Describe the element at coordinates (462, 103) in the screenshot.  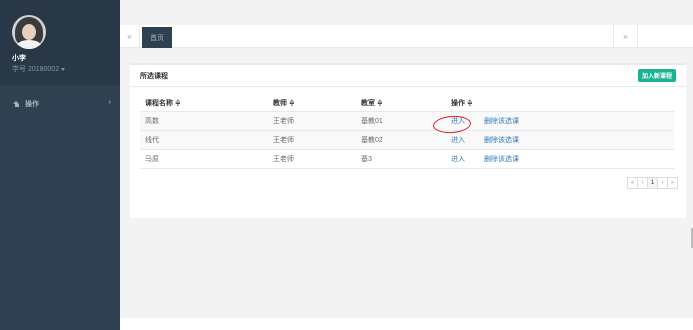
I see `column-header-actions: 操作 ≑` at that location.